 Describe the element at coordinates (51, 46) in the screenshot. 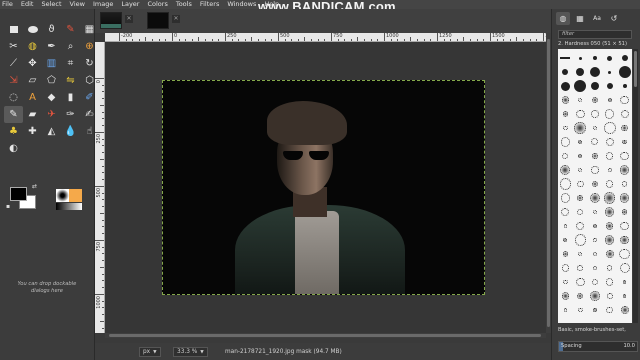

I see `paths-tool: ✒` at that location.